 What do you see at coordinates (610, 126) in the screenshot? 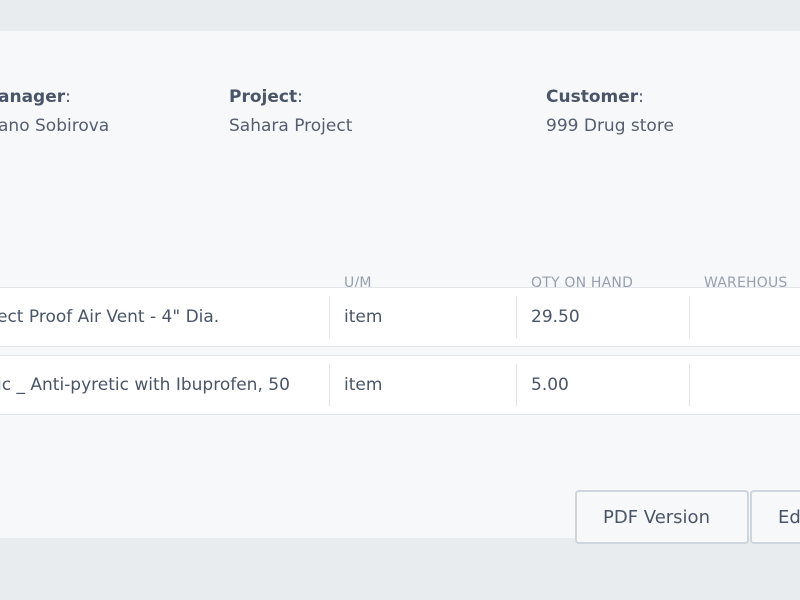
I see `customer-value: 999 Drug store` at bounding box center [610, 126].